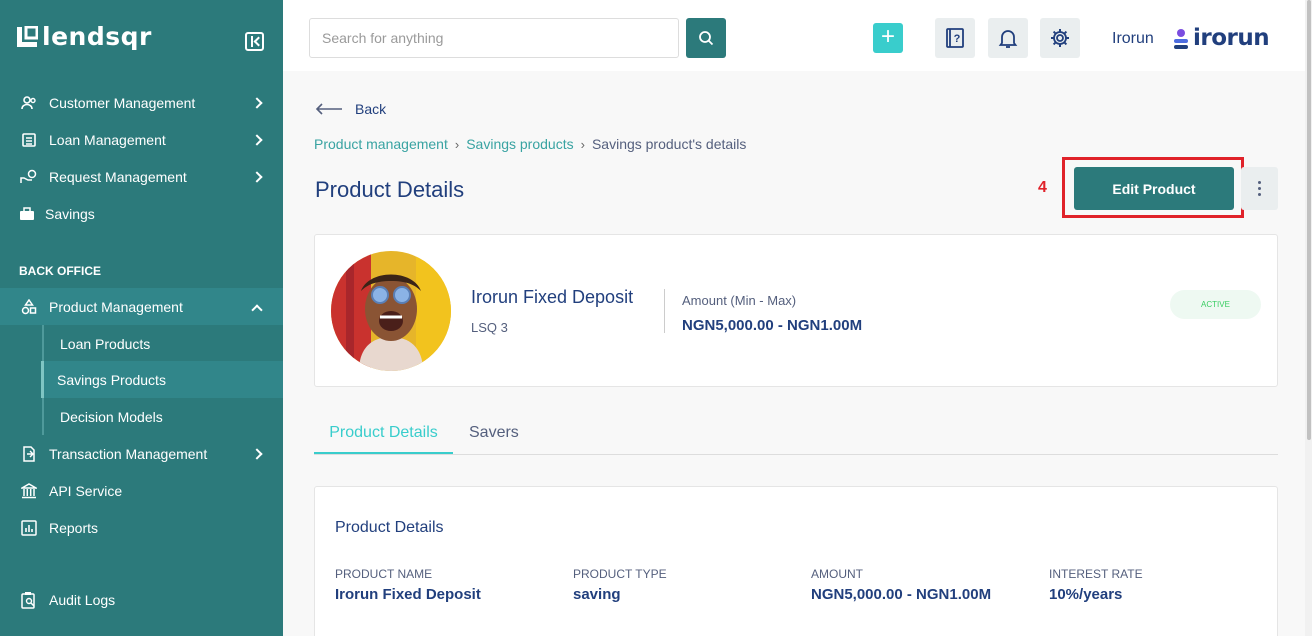 The width and height of the screenshot is (1312, 636). Describe the element at coordinates (29, 307) in the screenshot. I see `shapes-icon` at that location.